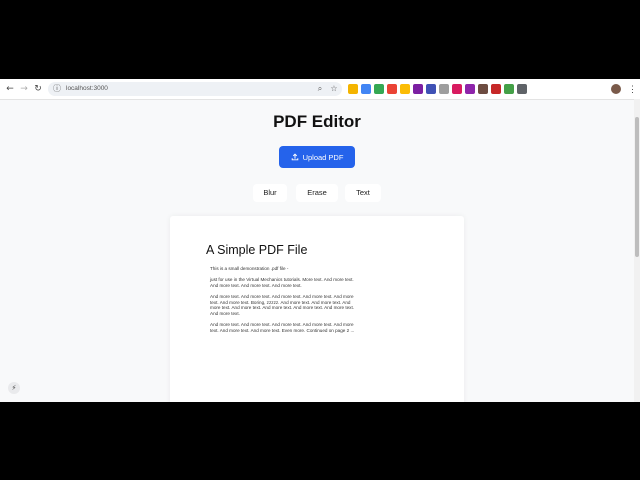 This screenshot has width=640, height=480. I want to click on pdf-title: A Simple PDF File, so click(257, 250).